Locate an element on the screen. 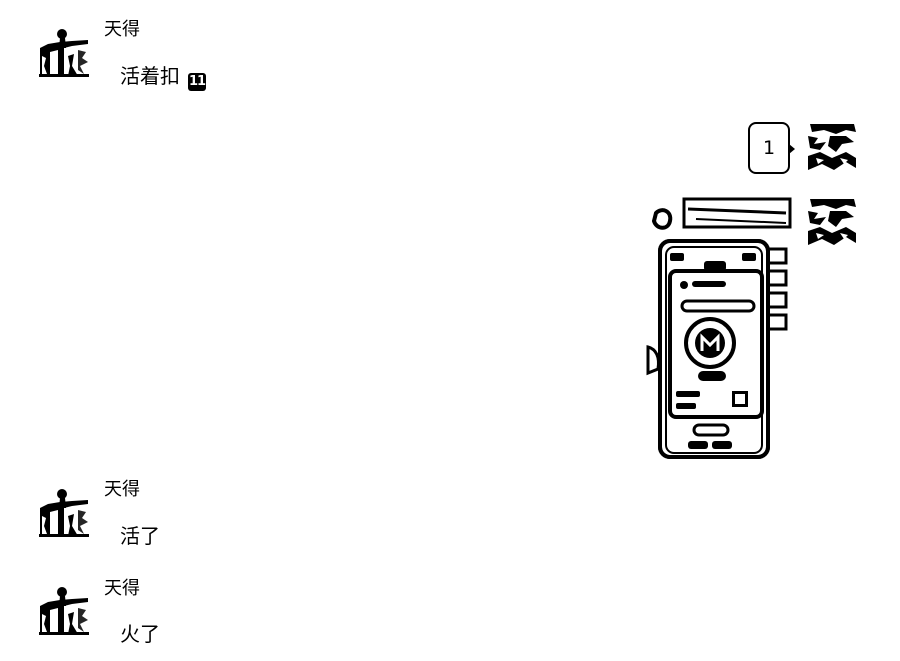 The image size is (900, 661). image-message is located at coordinates (719, 328).